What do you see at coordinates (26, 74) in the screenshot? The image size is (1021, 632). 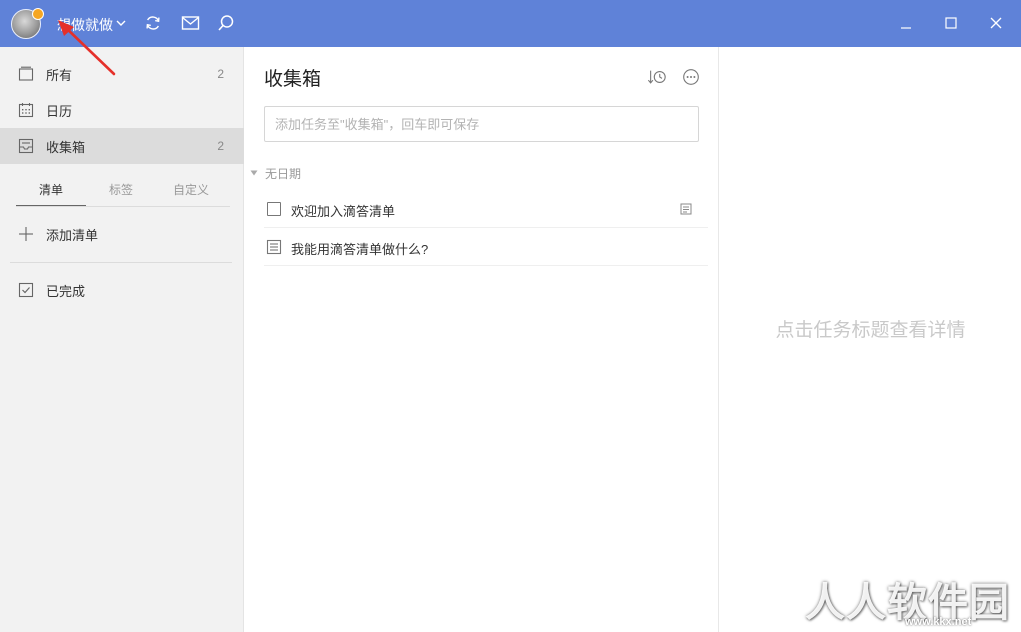 I see `all-tasks-icon` at bounding box center [26, 74].